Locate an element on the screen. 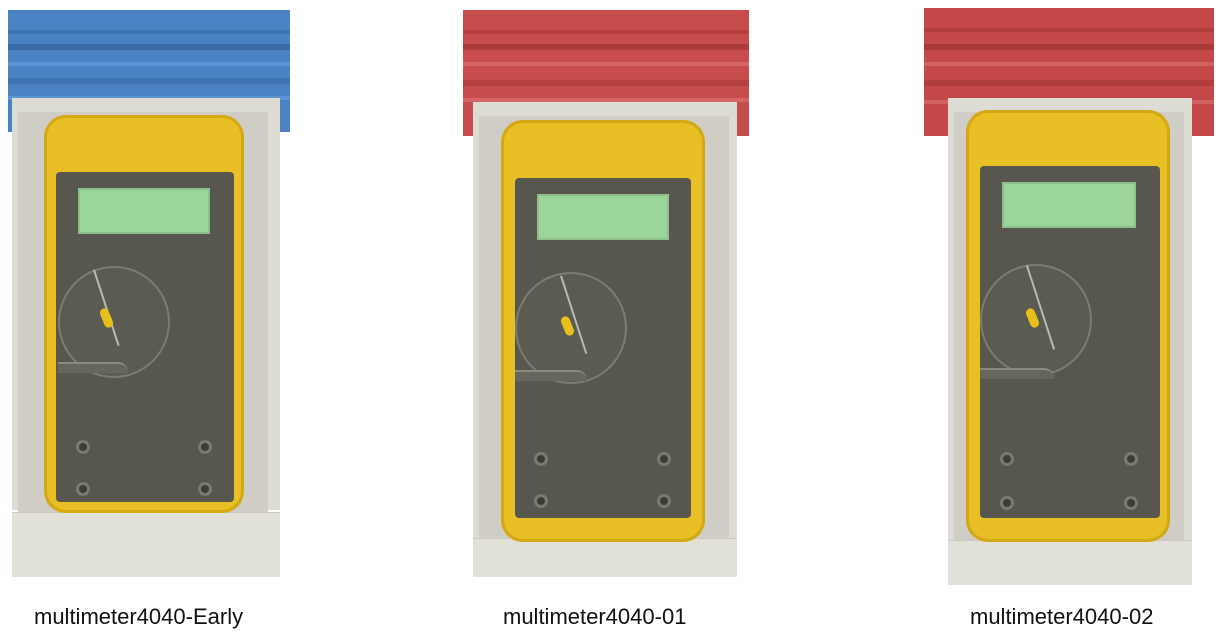 This screenshot has height=637, width=1225. caption-early: multimeter4040-Early is located at coordinates (139, 616).